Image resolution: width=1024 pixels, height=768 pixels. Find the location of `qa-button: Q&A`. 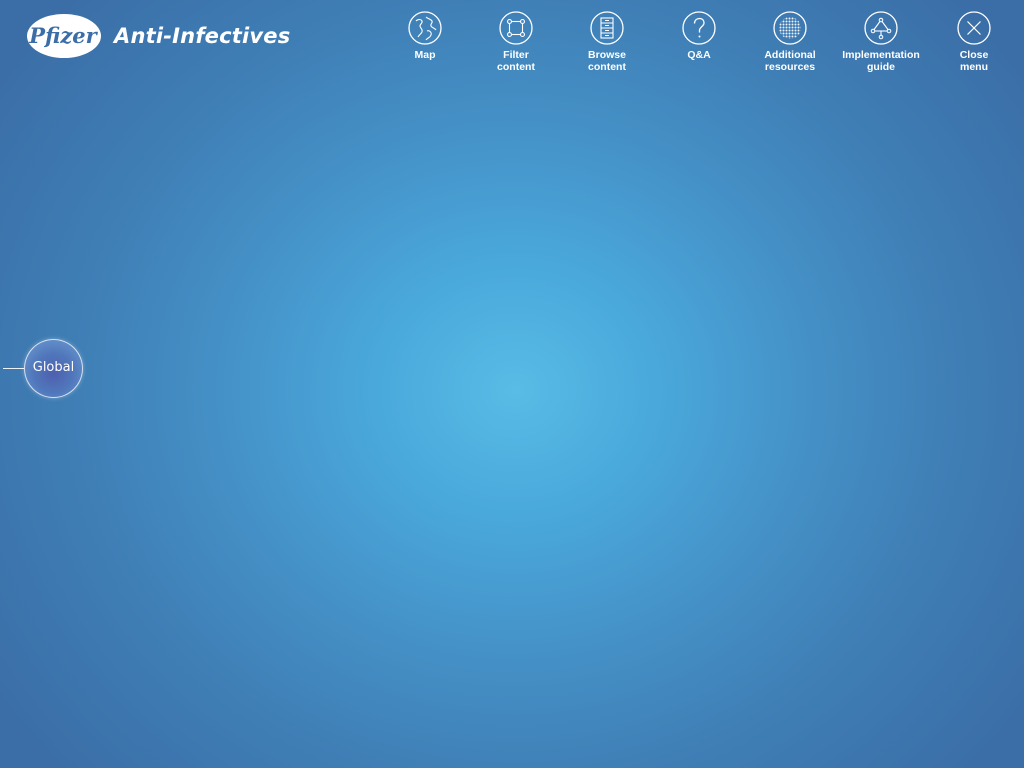

qa-button: Q&A is located at coordinates (699, 36).